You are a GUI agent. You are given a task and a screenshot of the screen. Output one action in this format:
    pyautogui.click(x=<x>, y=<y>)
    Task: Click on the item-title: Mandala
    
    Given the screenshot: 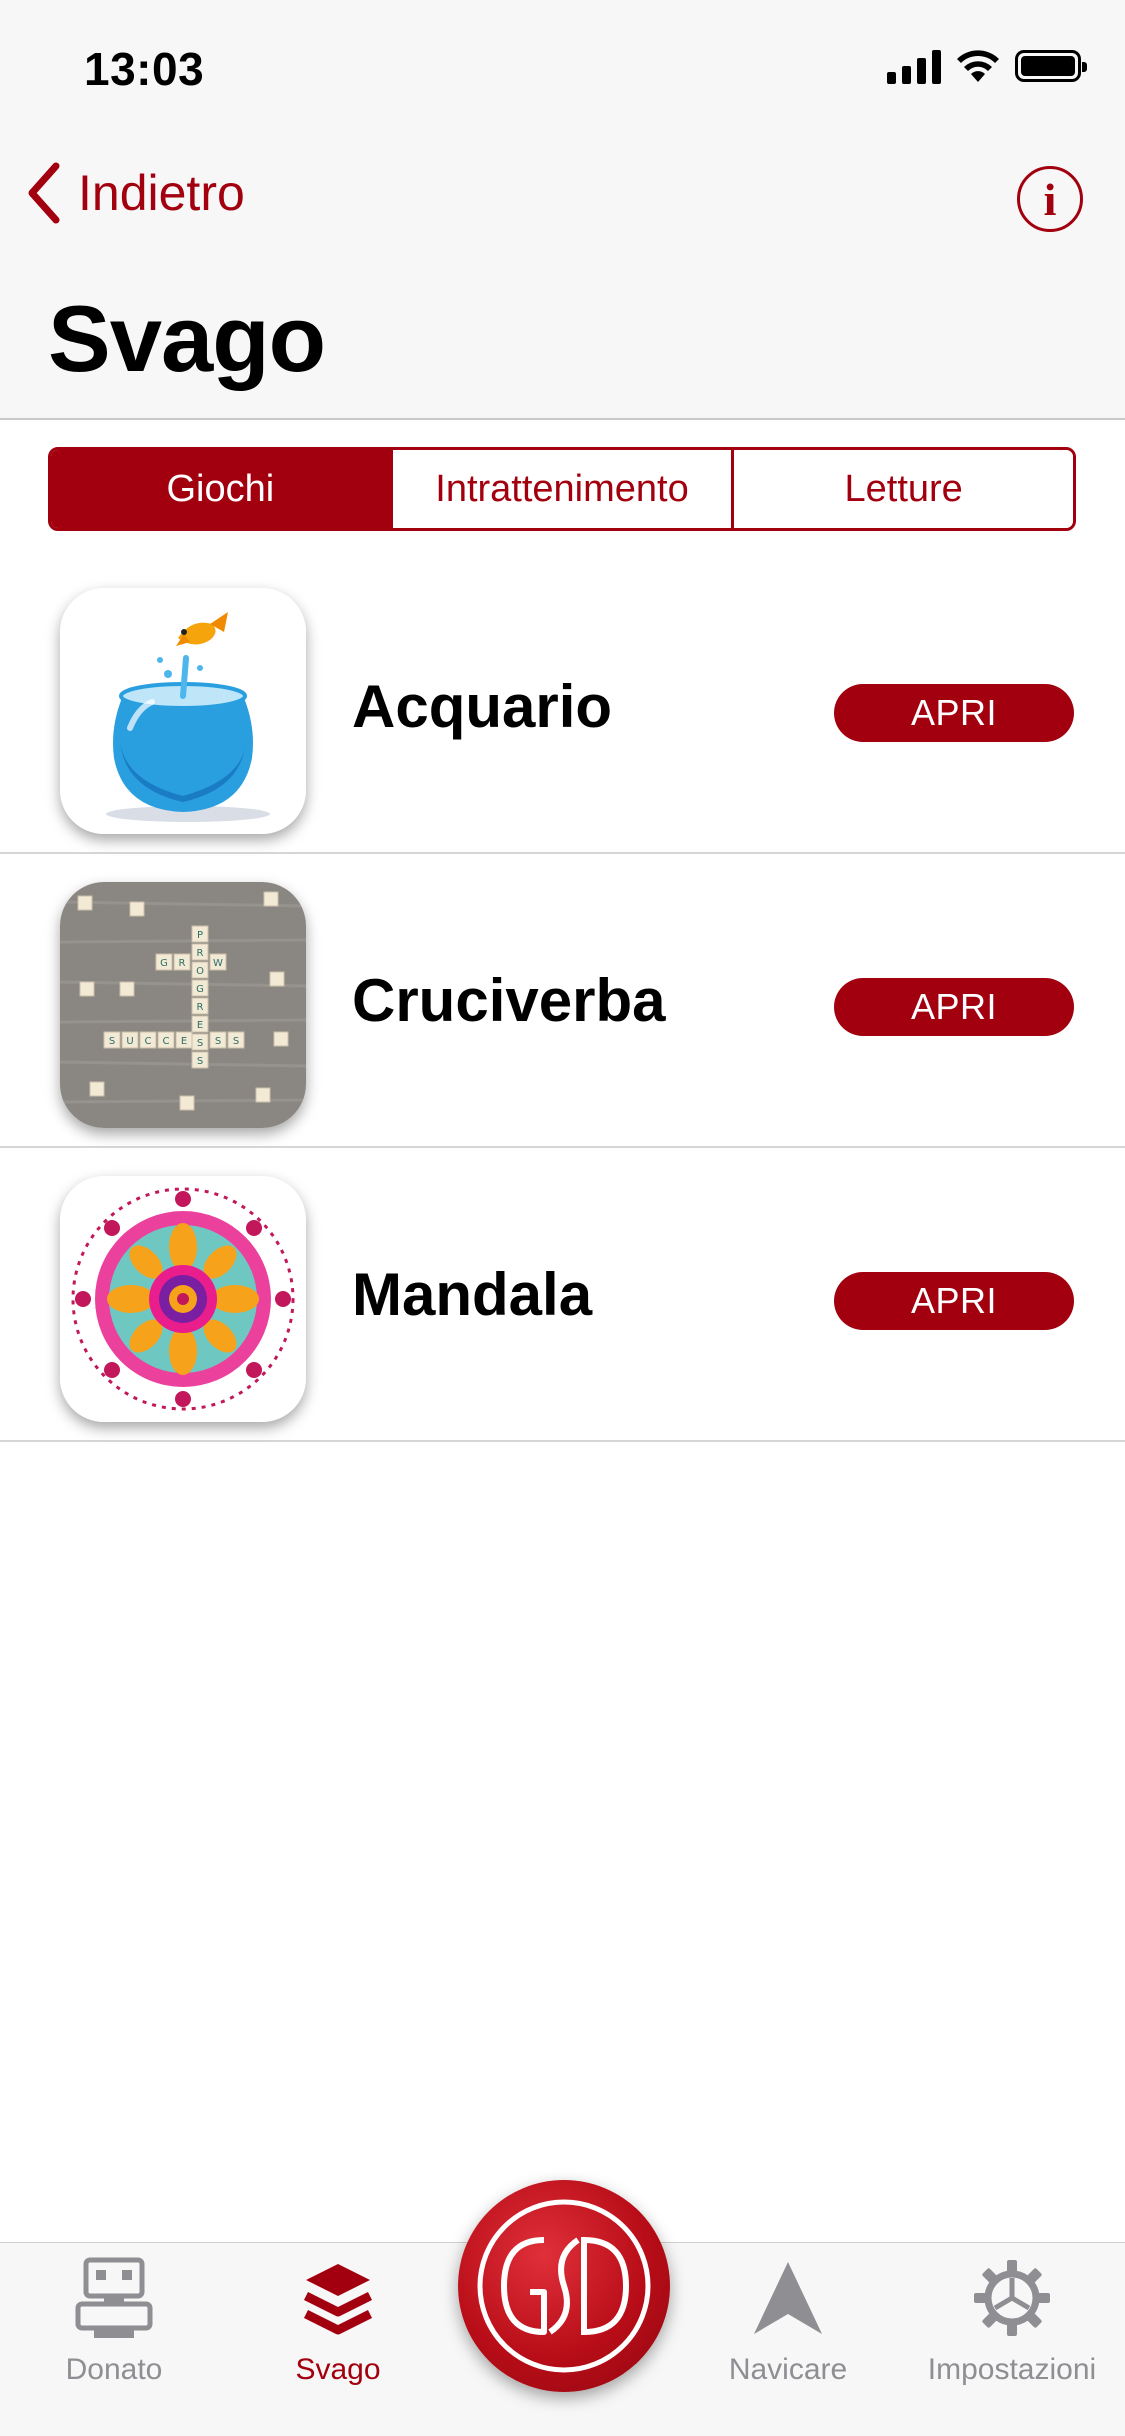 What is the action you would take?
    pyautogui.click(x=472, y=1294)
    